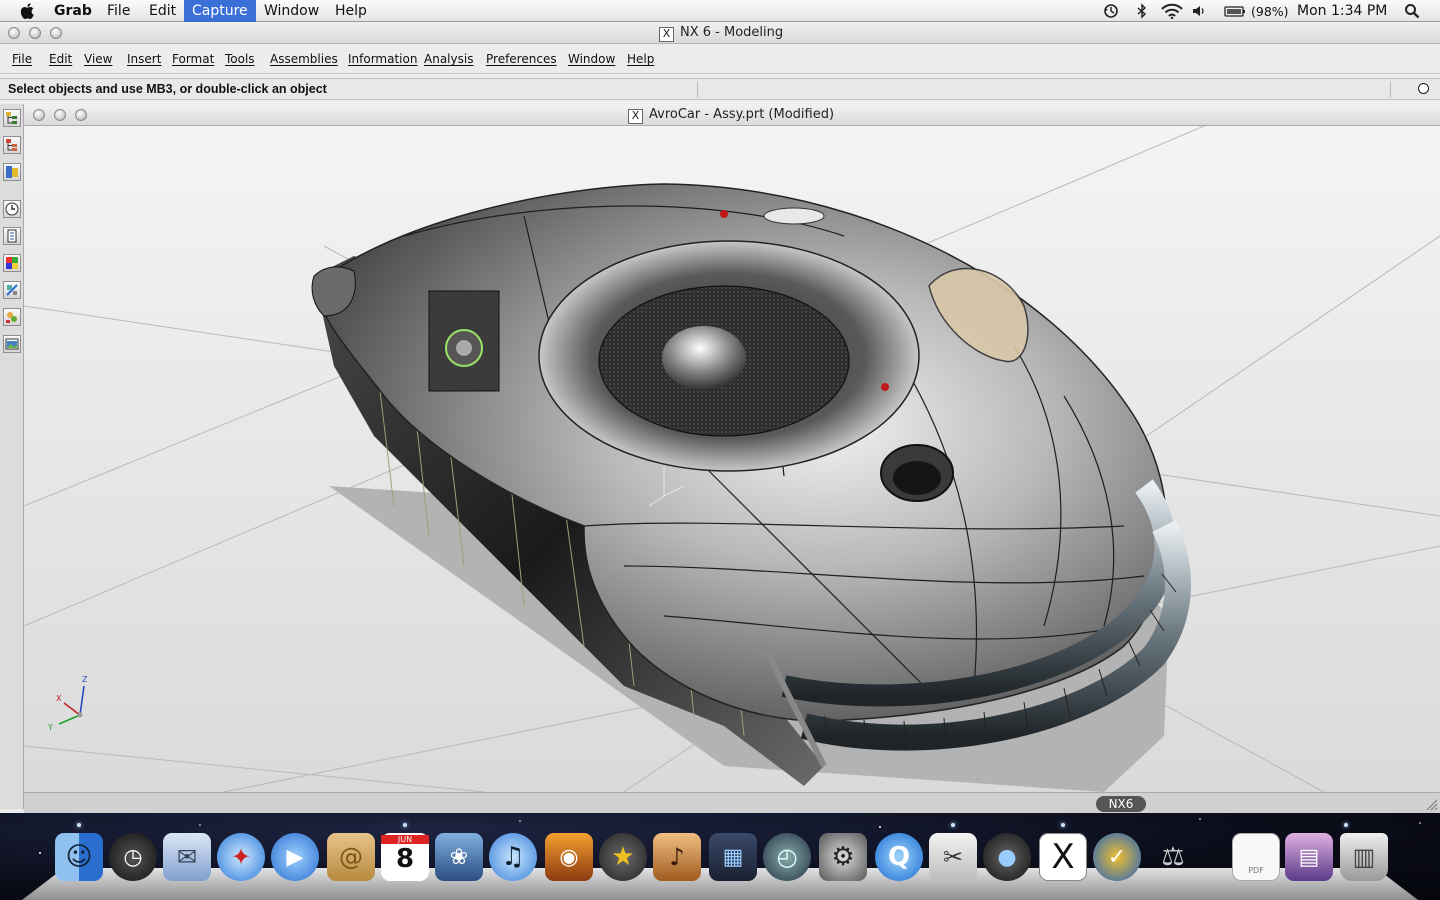 Image resolution: width=1440 pixels, height=900 pixels. Describe the element at coordinates (118, 11) in the screenshot. I see `menu-file: File` at that location.